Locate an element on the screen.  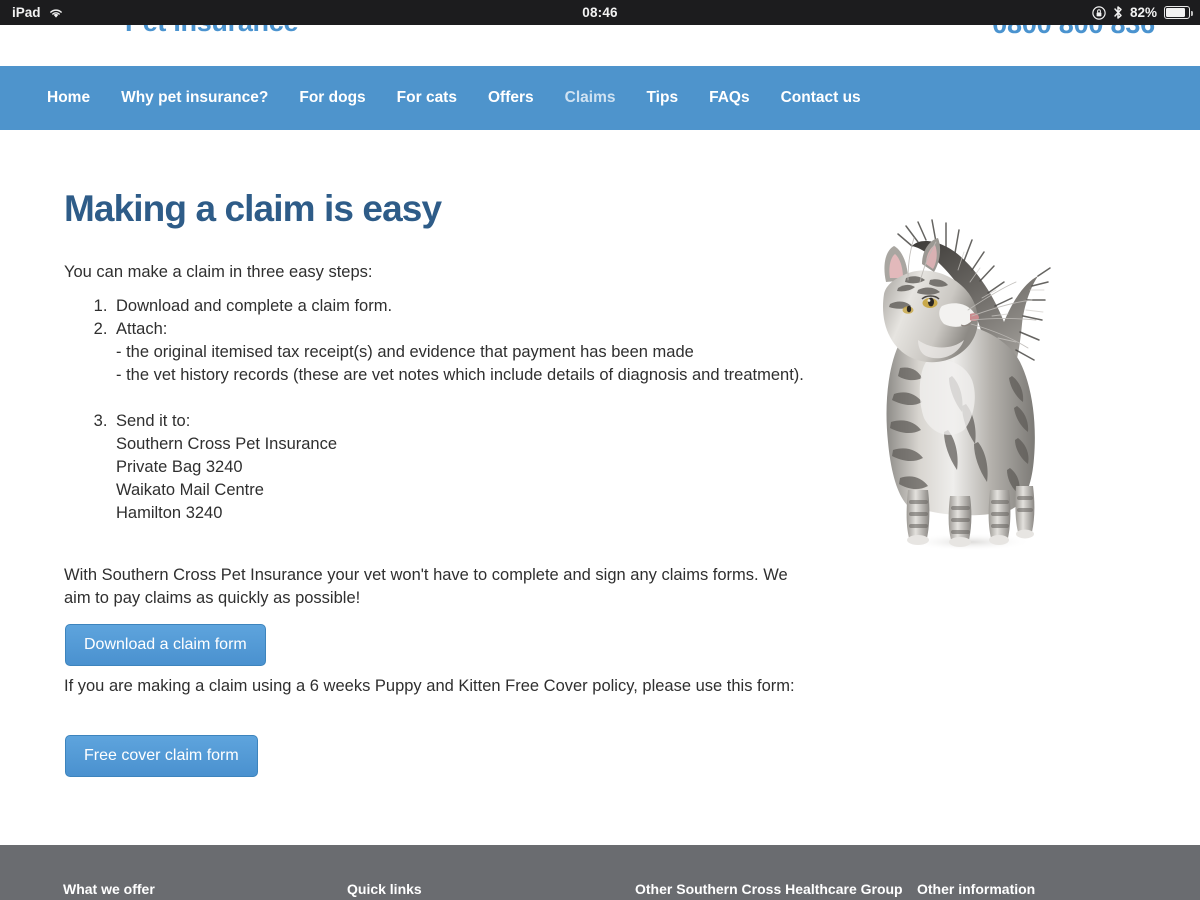
footer-column-heading-quick-links: Quick links is located at coordinates (384, 889).